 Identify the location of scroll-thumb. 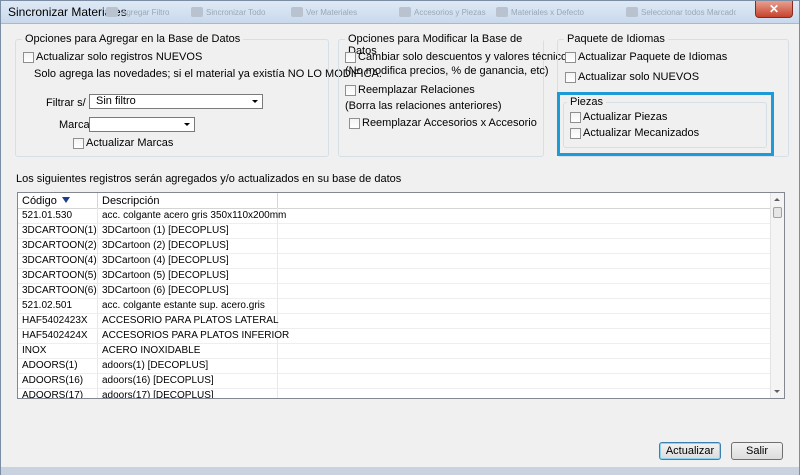
(777, 212).